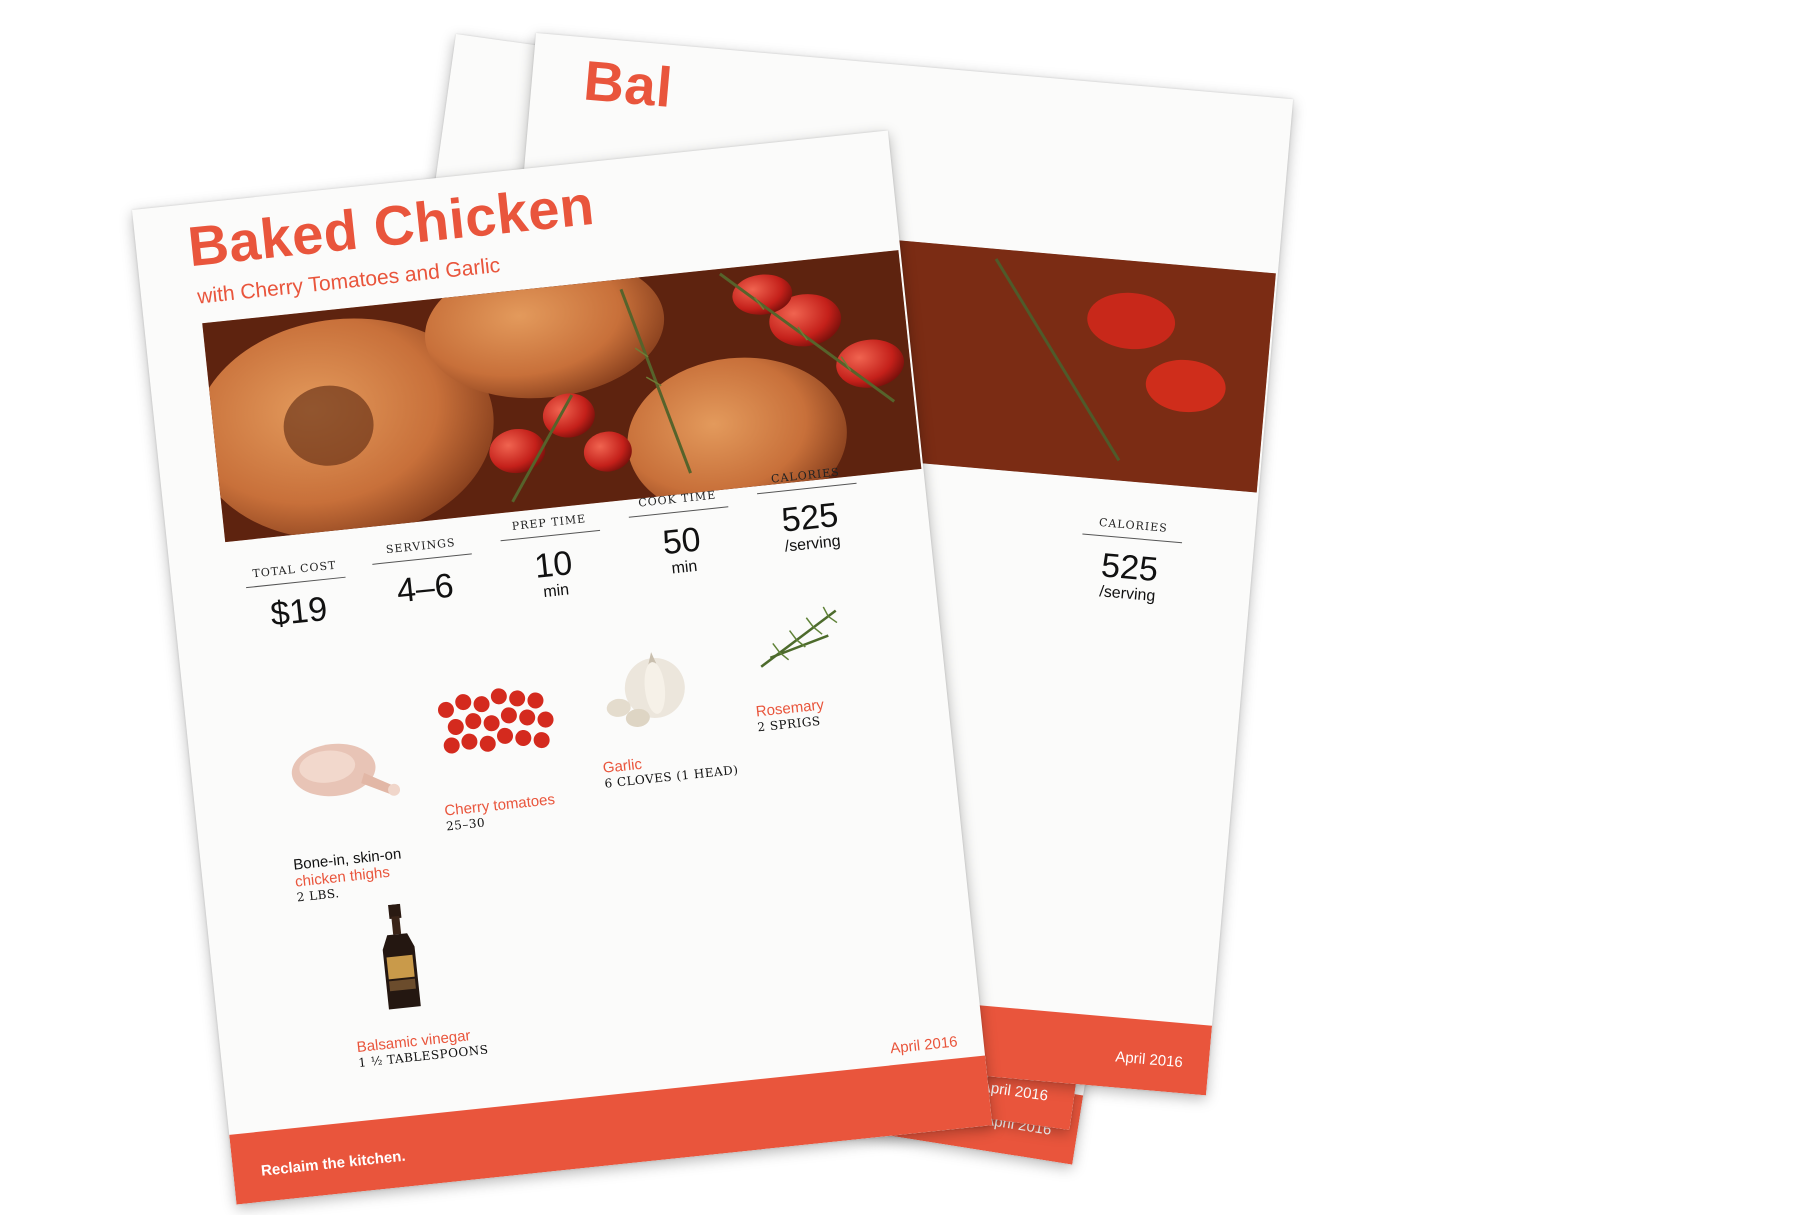 Image resolution: width=1800 pixels, height=1215 pixels. Describe the element at coordinates (299, 611) in the screenshot. I see `stat-value: $19` at that location.